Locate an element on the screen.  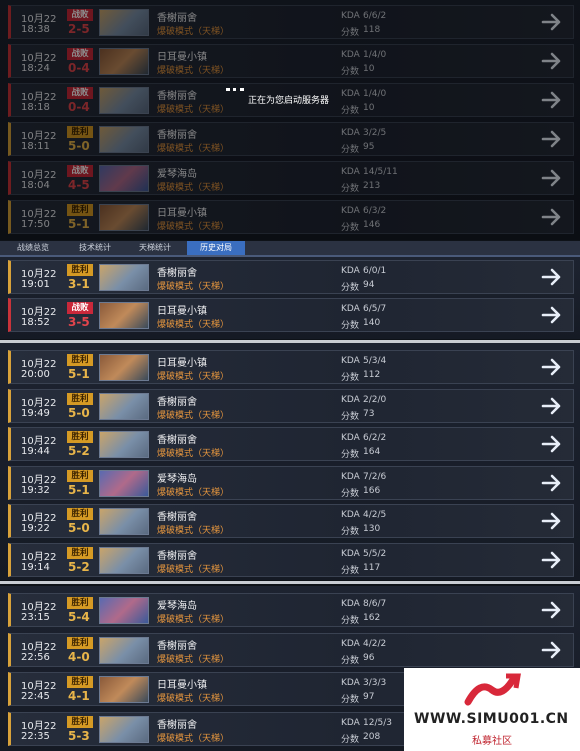
match-time: 19:32 is located at coordinates (35, 490).